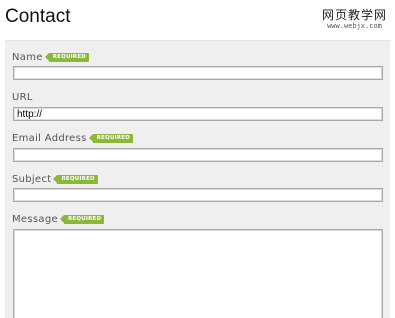  Describe the element at coordinates (198, 114) in the screenshot. I see `url-input` at that location.